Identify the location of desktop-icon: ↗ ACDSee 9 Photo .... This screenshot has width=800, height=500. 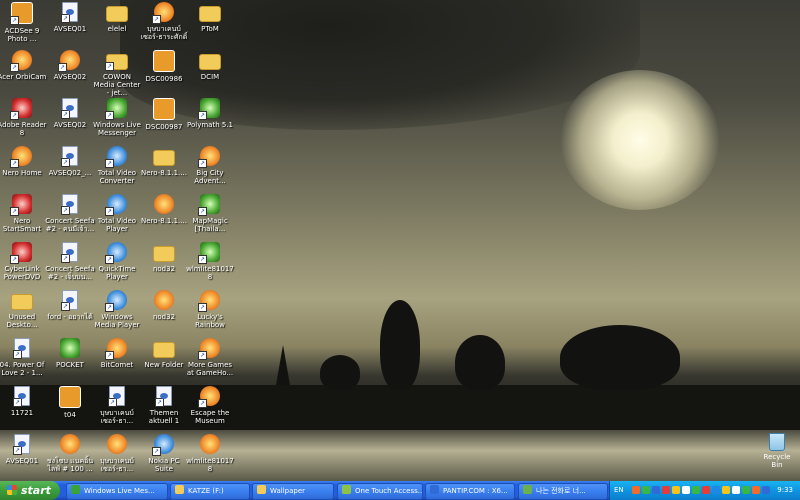
(23, 22).